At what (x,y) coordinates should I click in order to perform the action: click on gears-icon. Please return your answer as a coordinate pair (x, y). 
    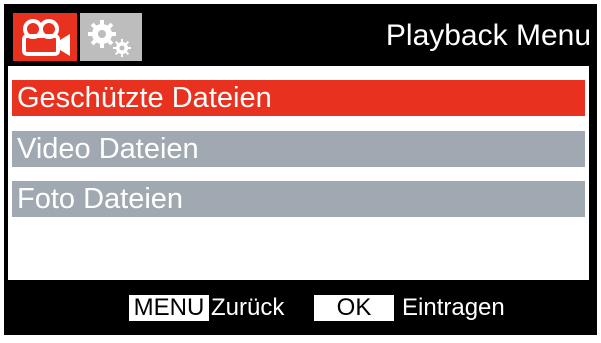
    Looking at the image, I should click on (109, 38).